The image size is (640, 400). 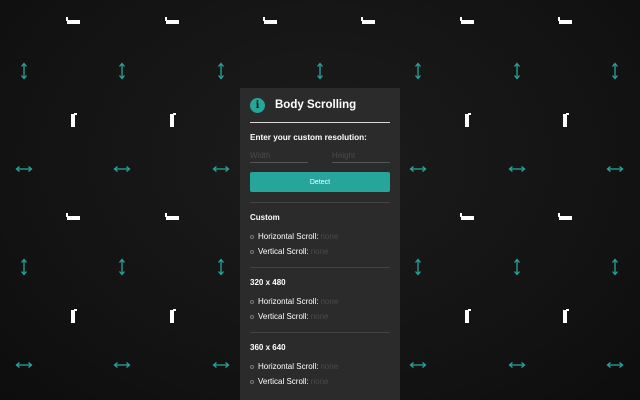 What do you see at coordinates (316, 105) in the screenshot?
I see `panel-title: Body Scrolling` at bounding box center [316, 105].